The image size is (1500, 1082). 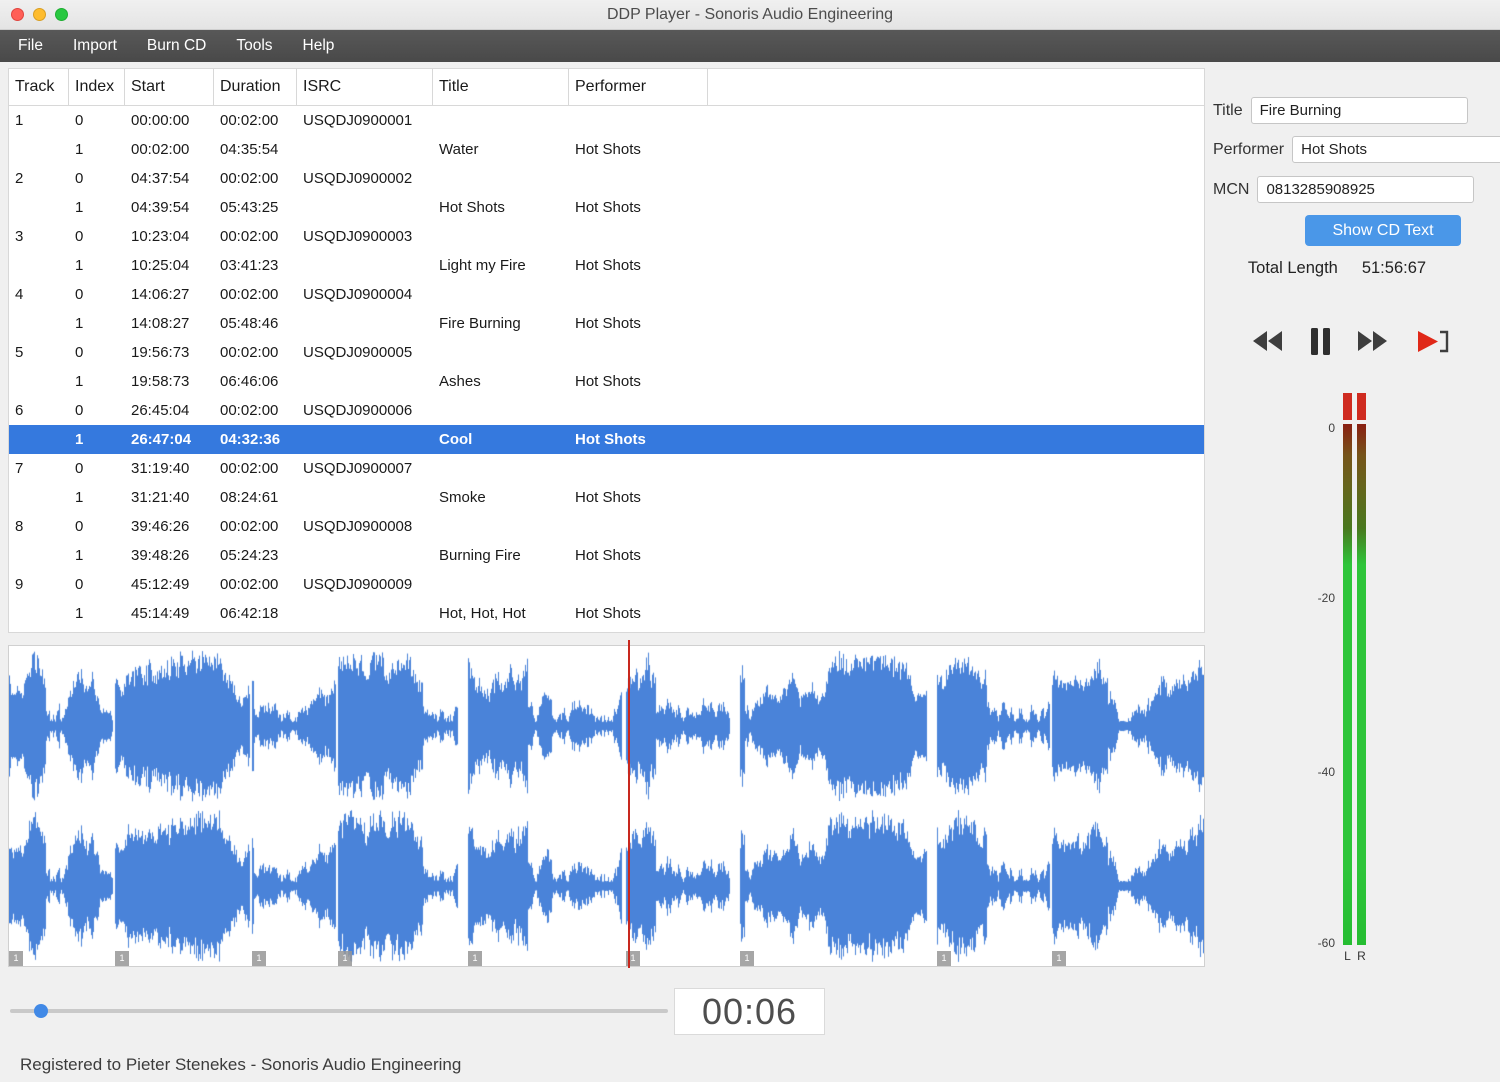 I want to click on column-header-isrc: ISRC, so click(x=365, y=87).